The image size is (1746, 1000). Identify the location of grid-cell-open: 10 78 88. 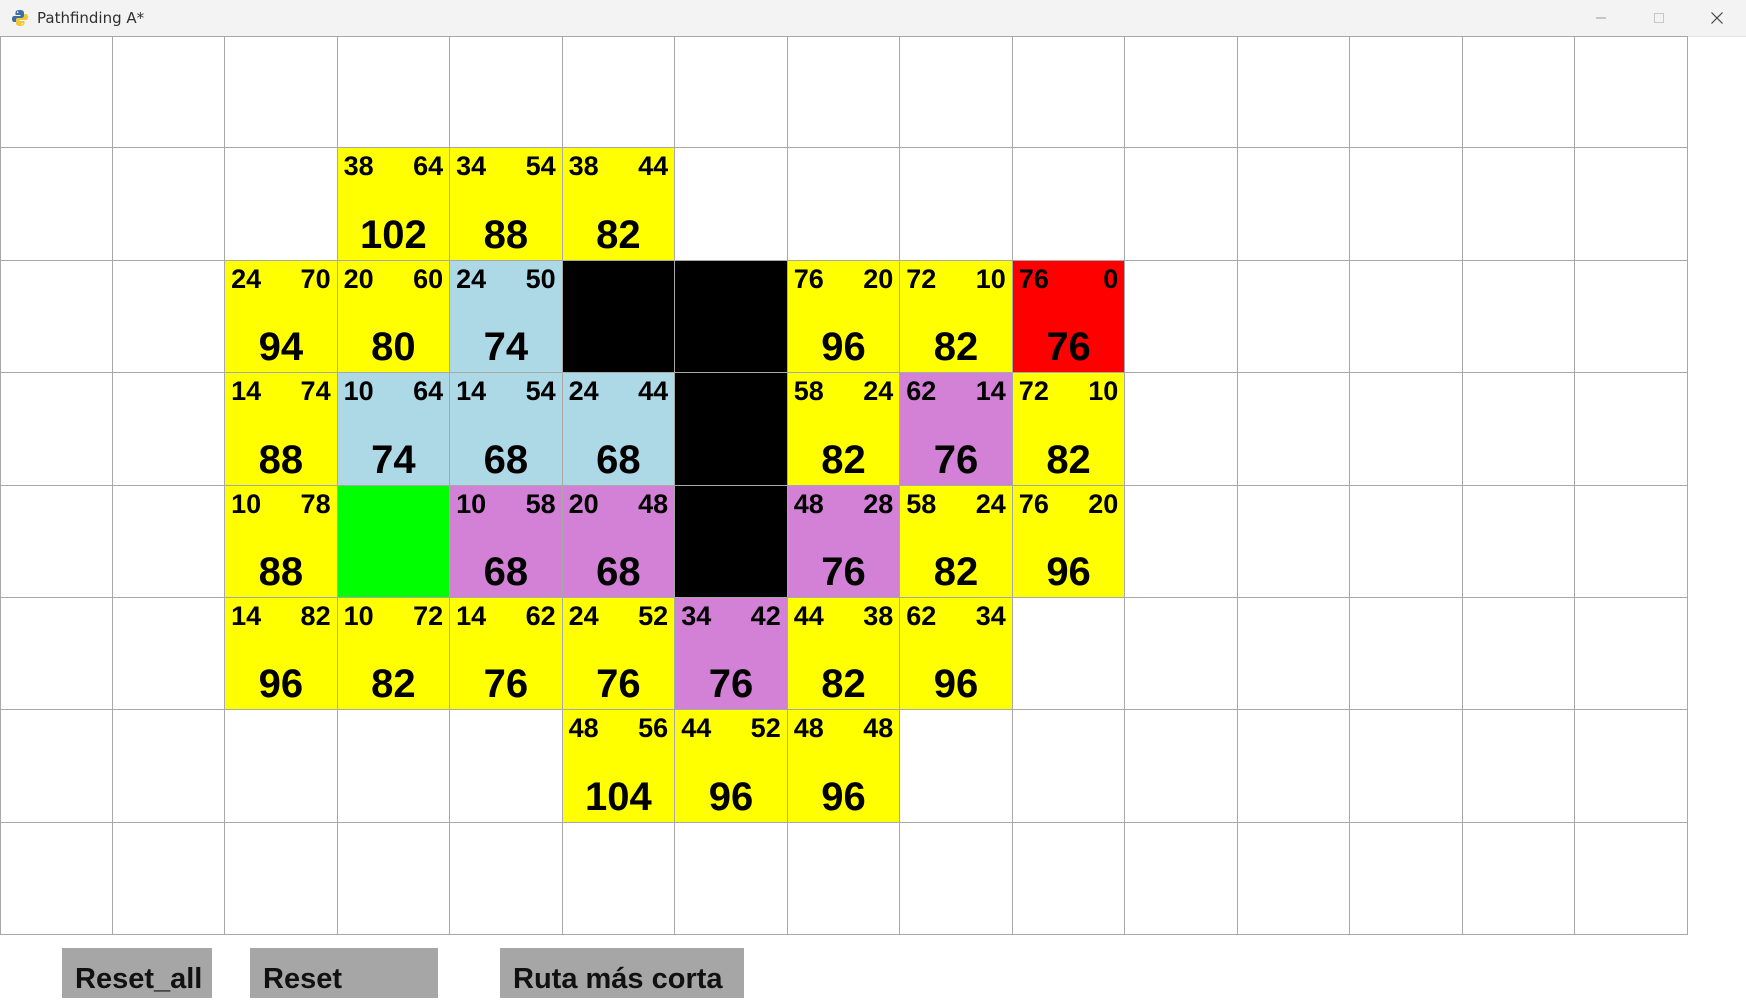
(281, 541).